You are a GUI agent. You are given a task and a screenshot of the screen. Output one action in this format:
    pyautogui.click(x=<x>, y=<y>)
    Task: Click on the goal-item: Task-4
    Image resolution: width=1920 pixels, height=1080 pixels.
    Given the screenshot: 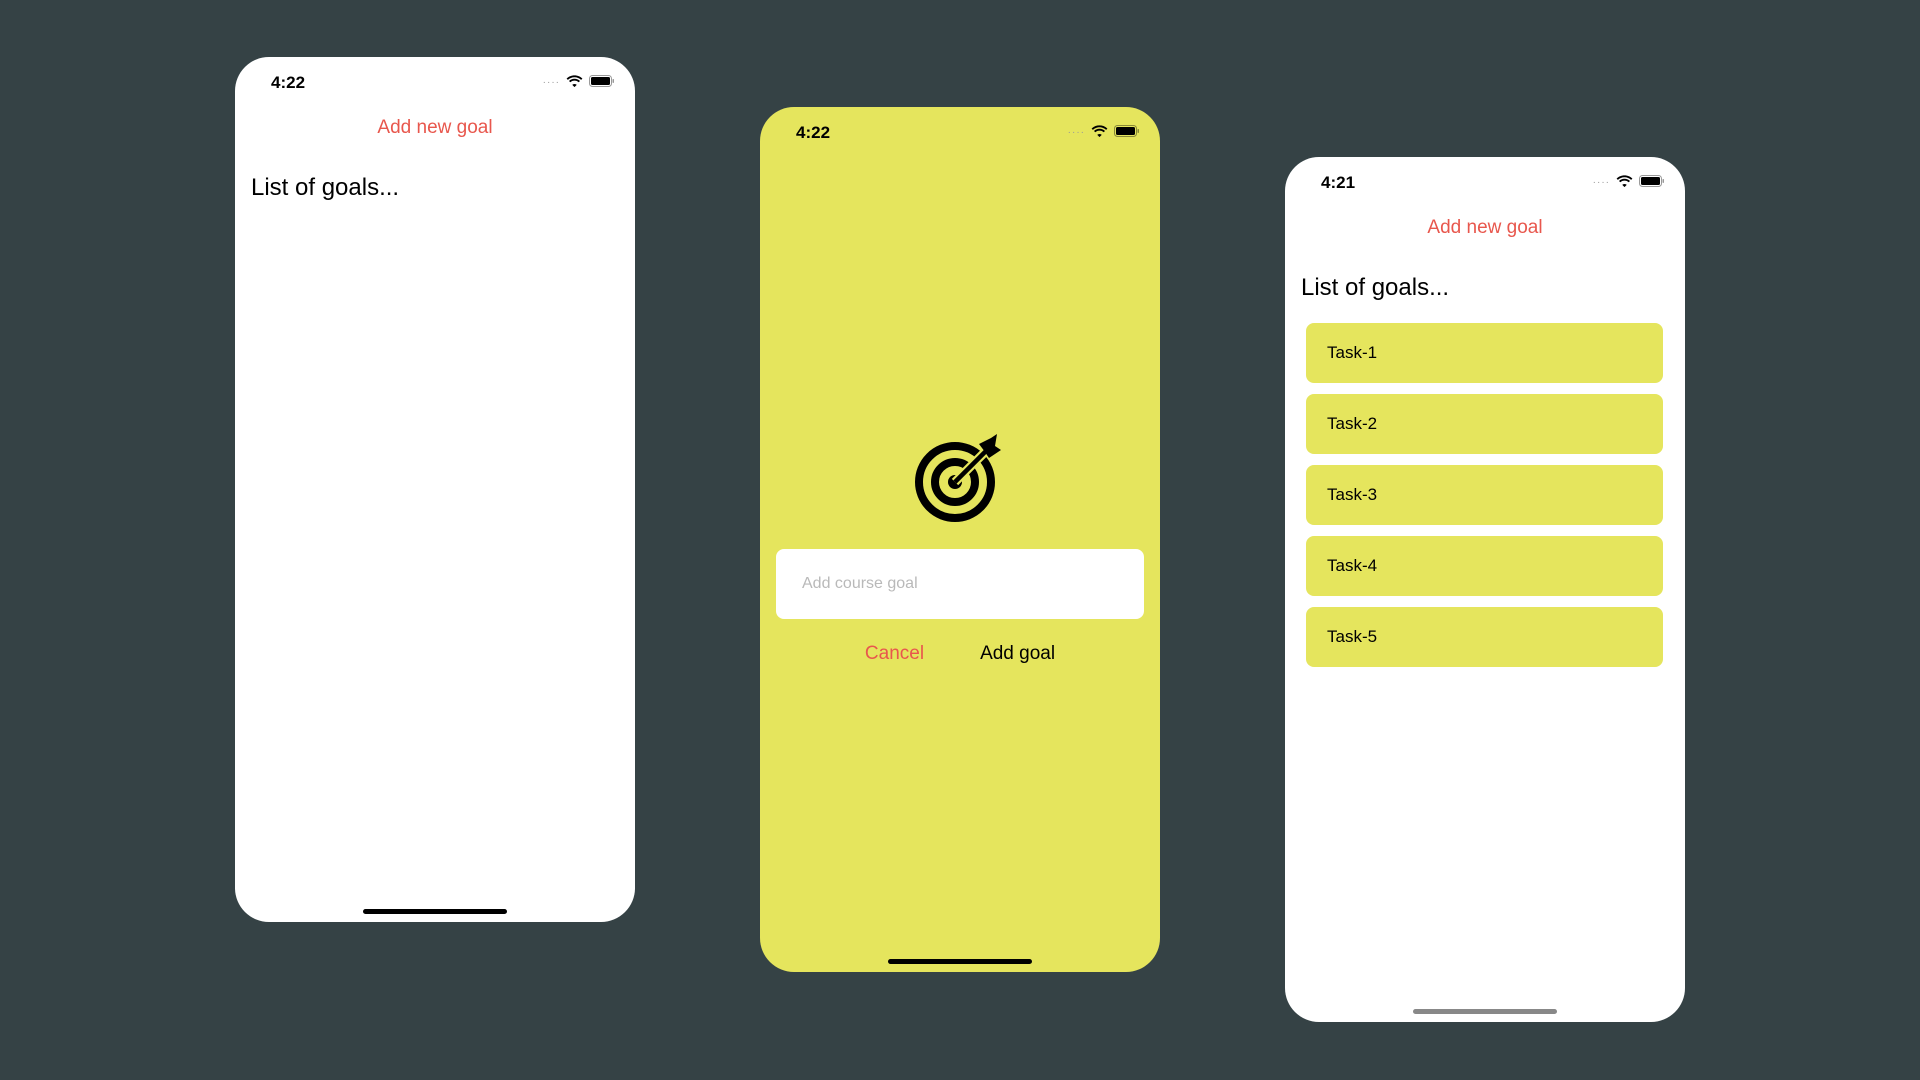 What is the action you would take?
    pyautogui.click(x=1484, y=566)
    